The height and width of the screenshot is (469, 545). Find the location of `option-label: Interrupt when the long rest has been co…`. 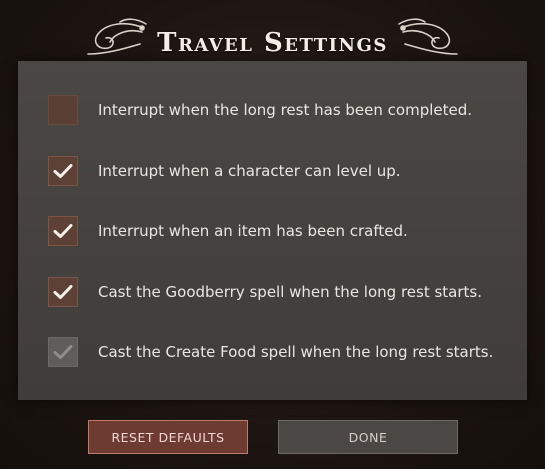

option-label: Interrupt when the long rest has been co… is located at coordinates (285, 110).